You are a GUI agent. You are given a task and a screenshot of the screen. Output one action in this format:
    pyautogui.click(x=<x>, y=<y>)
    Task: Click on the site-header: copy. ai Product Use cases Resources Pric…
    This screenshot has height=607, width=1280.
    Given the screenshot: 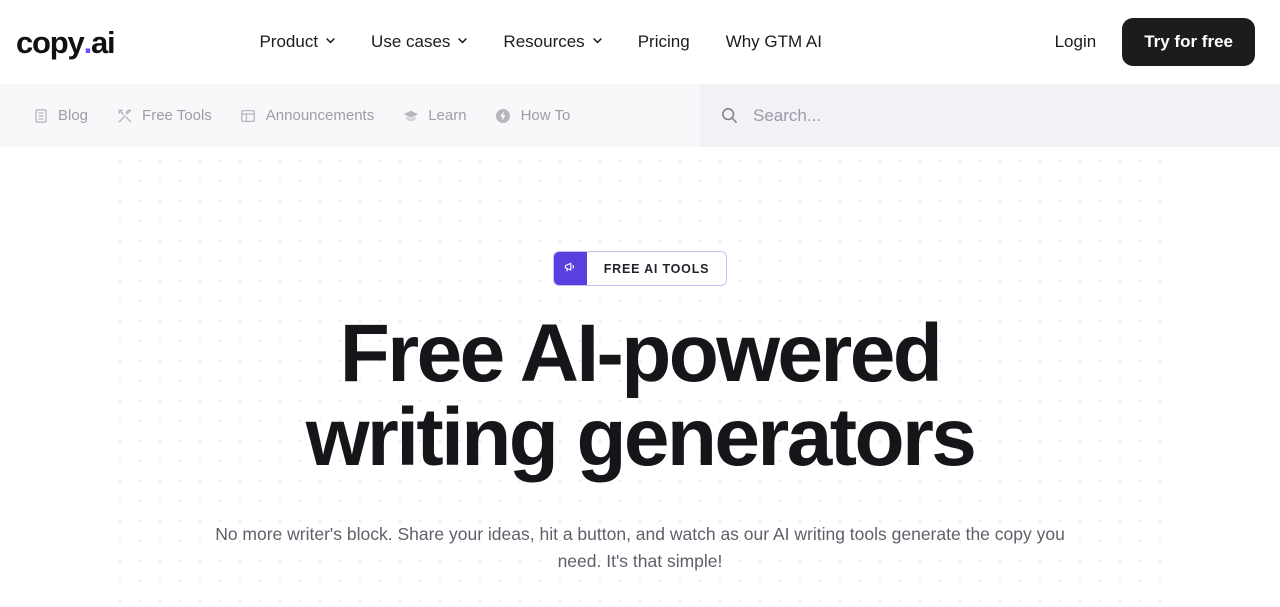 What is the action you would take?
    pyautogui.click(x=640, y=42)
    